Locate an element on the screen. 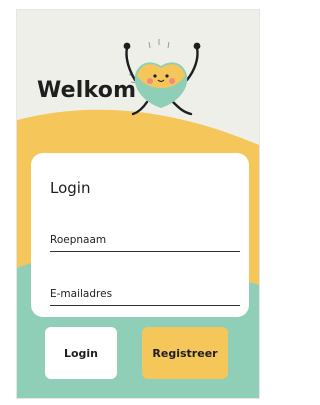  page-title: Welkom is located at coordinates (87, 90).